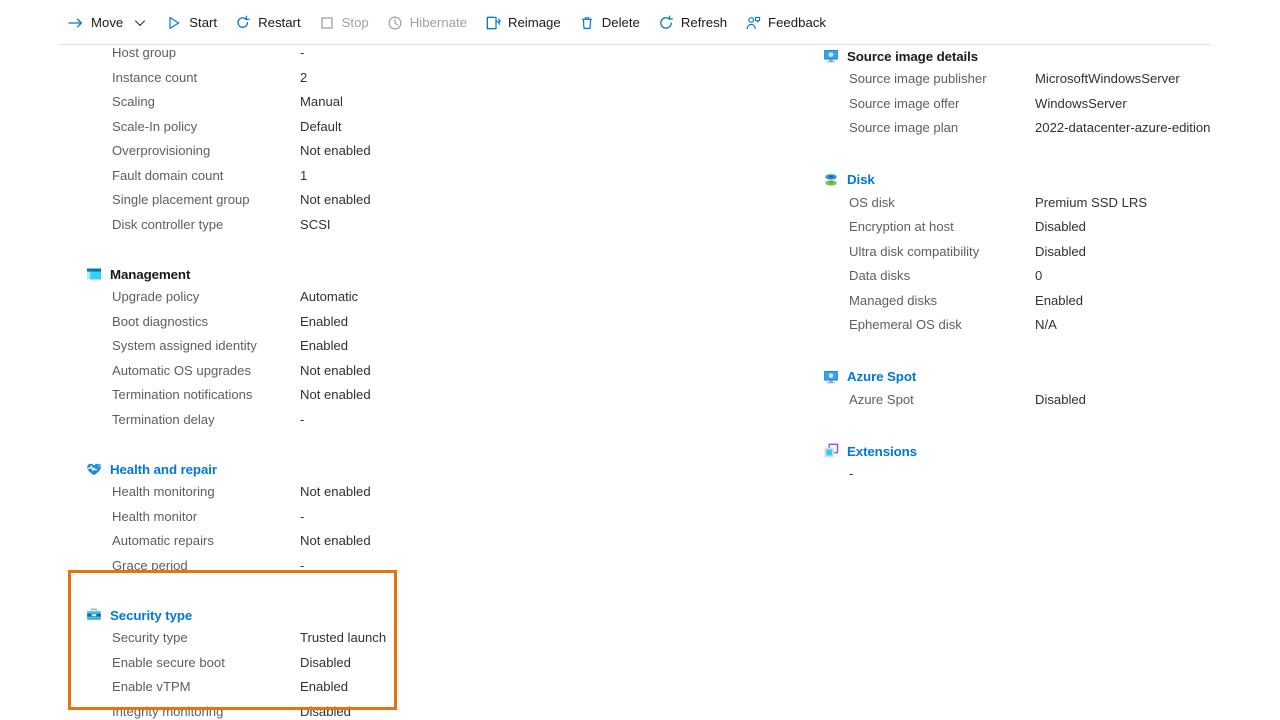 This screenshot has height=720, width=1280. Describe the element at coordinates (1010, 180) in the screenshot. I see `section-header: Disk` at that location.